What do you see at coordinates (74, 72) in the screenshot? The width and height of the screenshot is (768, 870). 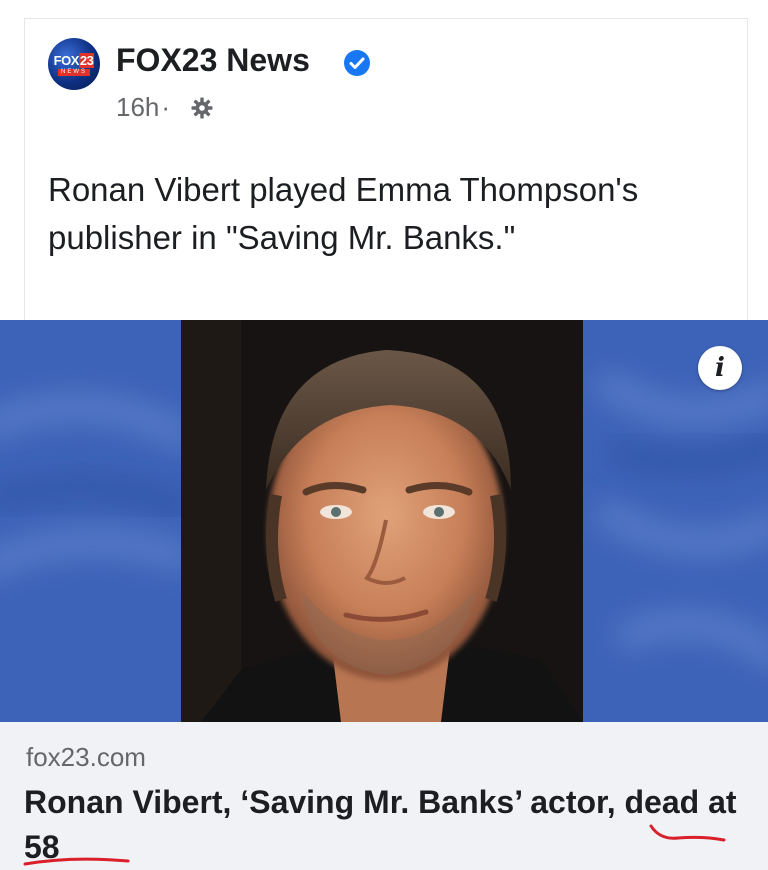 I see `avatar-logo-sub: NEWS` at bounding box center [74, 72].